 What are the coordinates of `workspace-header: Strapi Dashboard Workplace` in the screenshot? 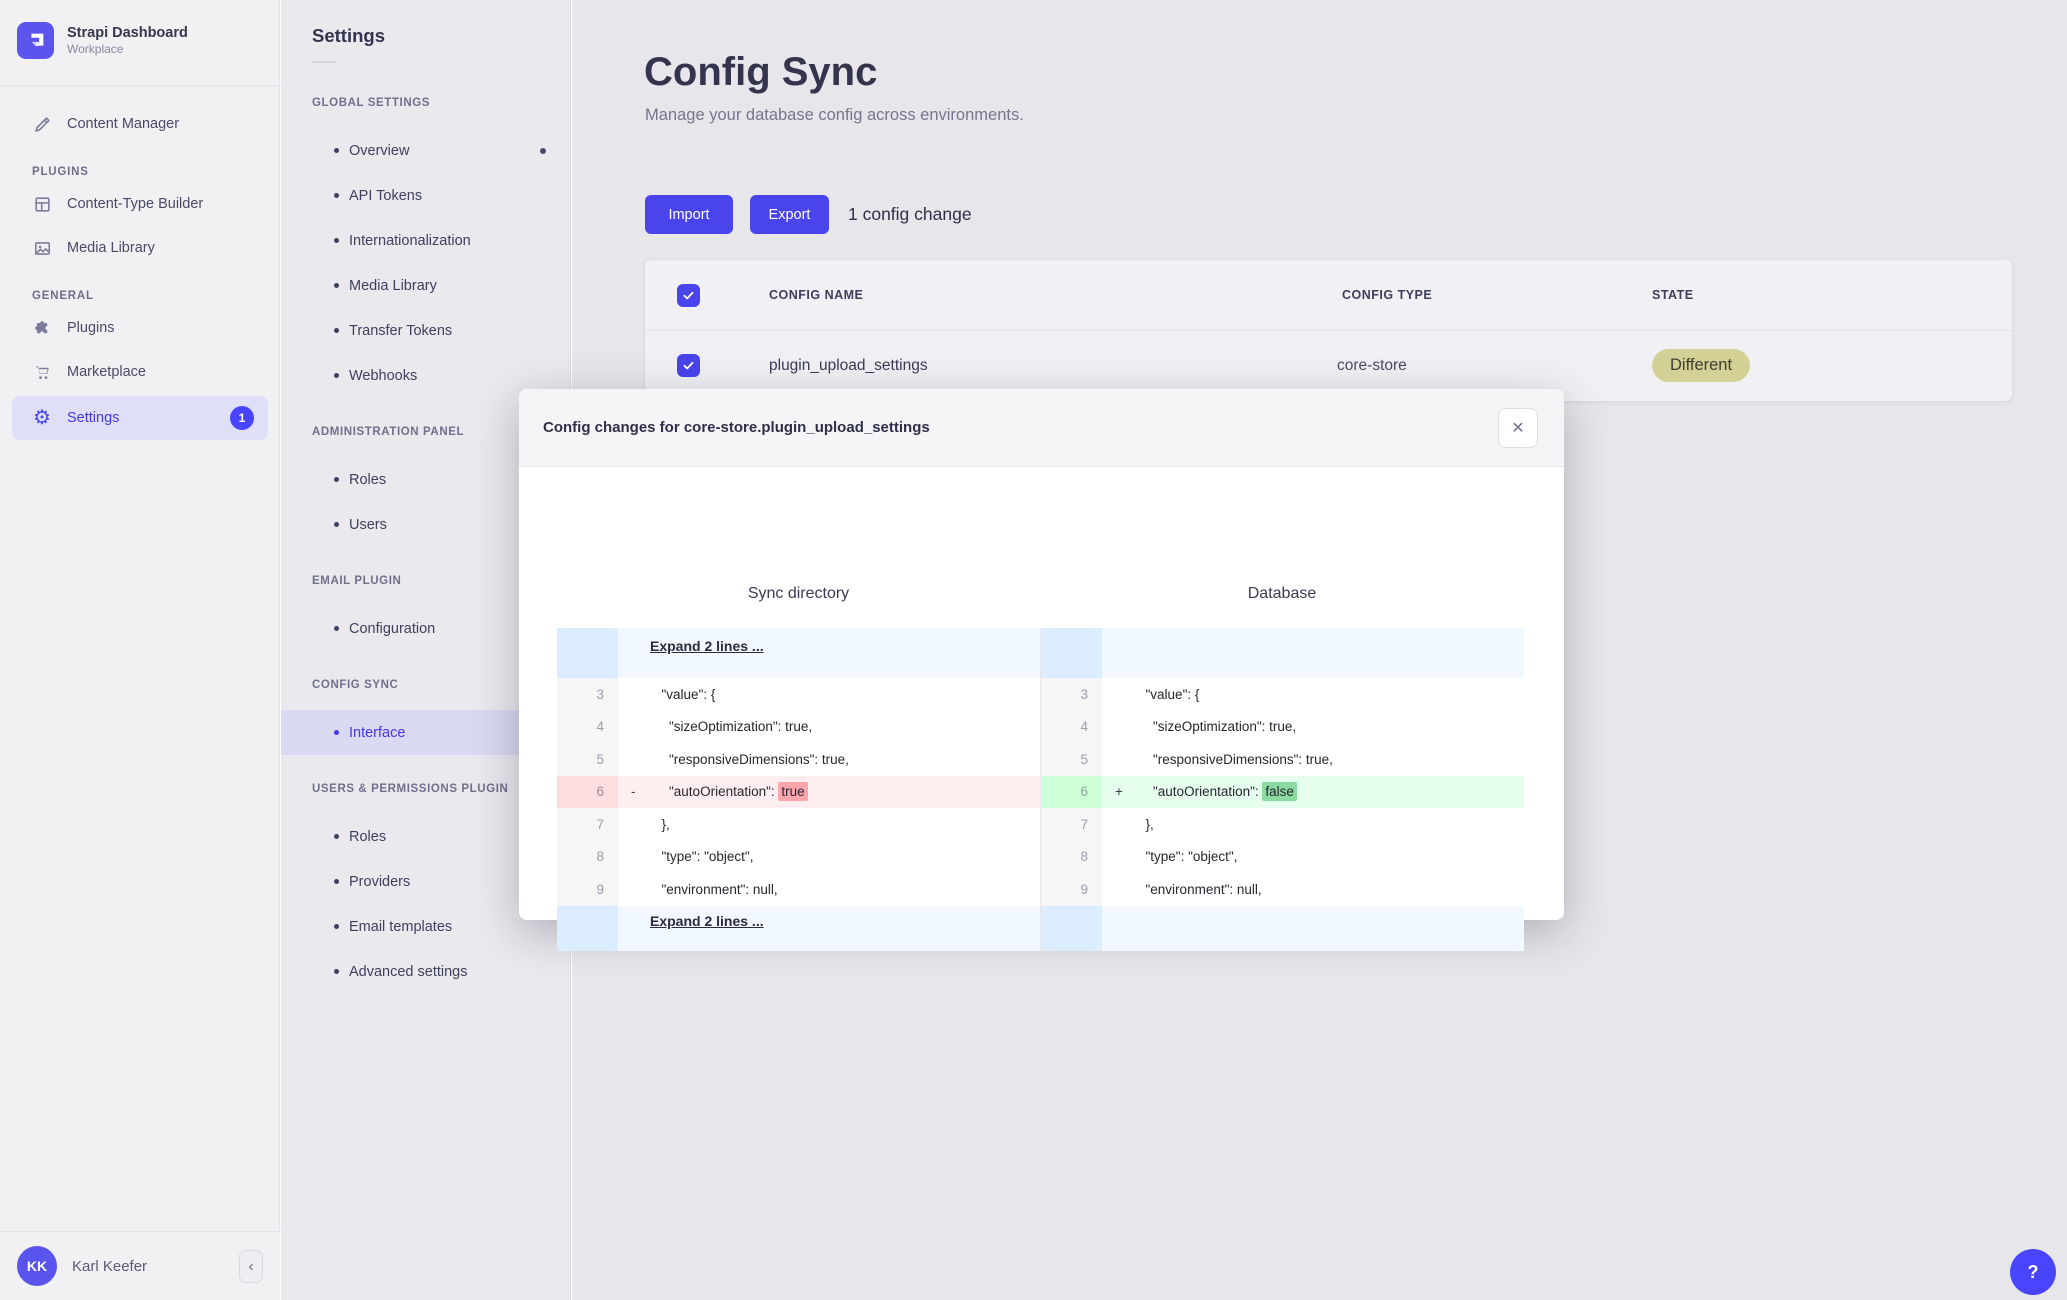 It's located at (139, 39).